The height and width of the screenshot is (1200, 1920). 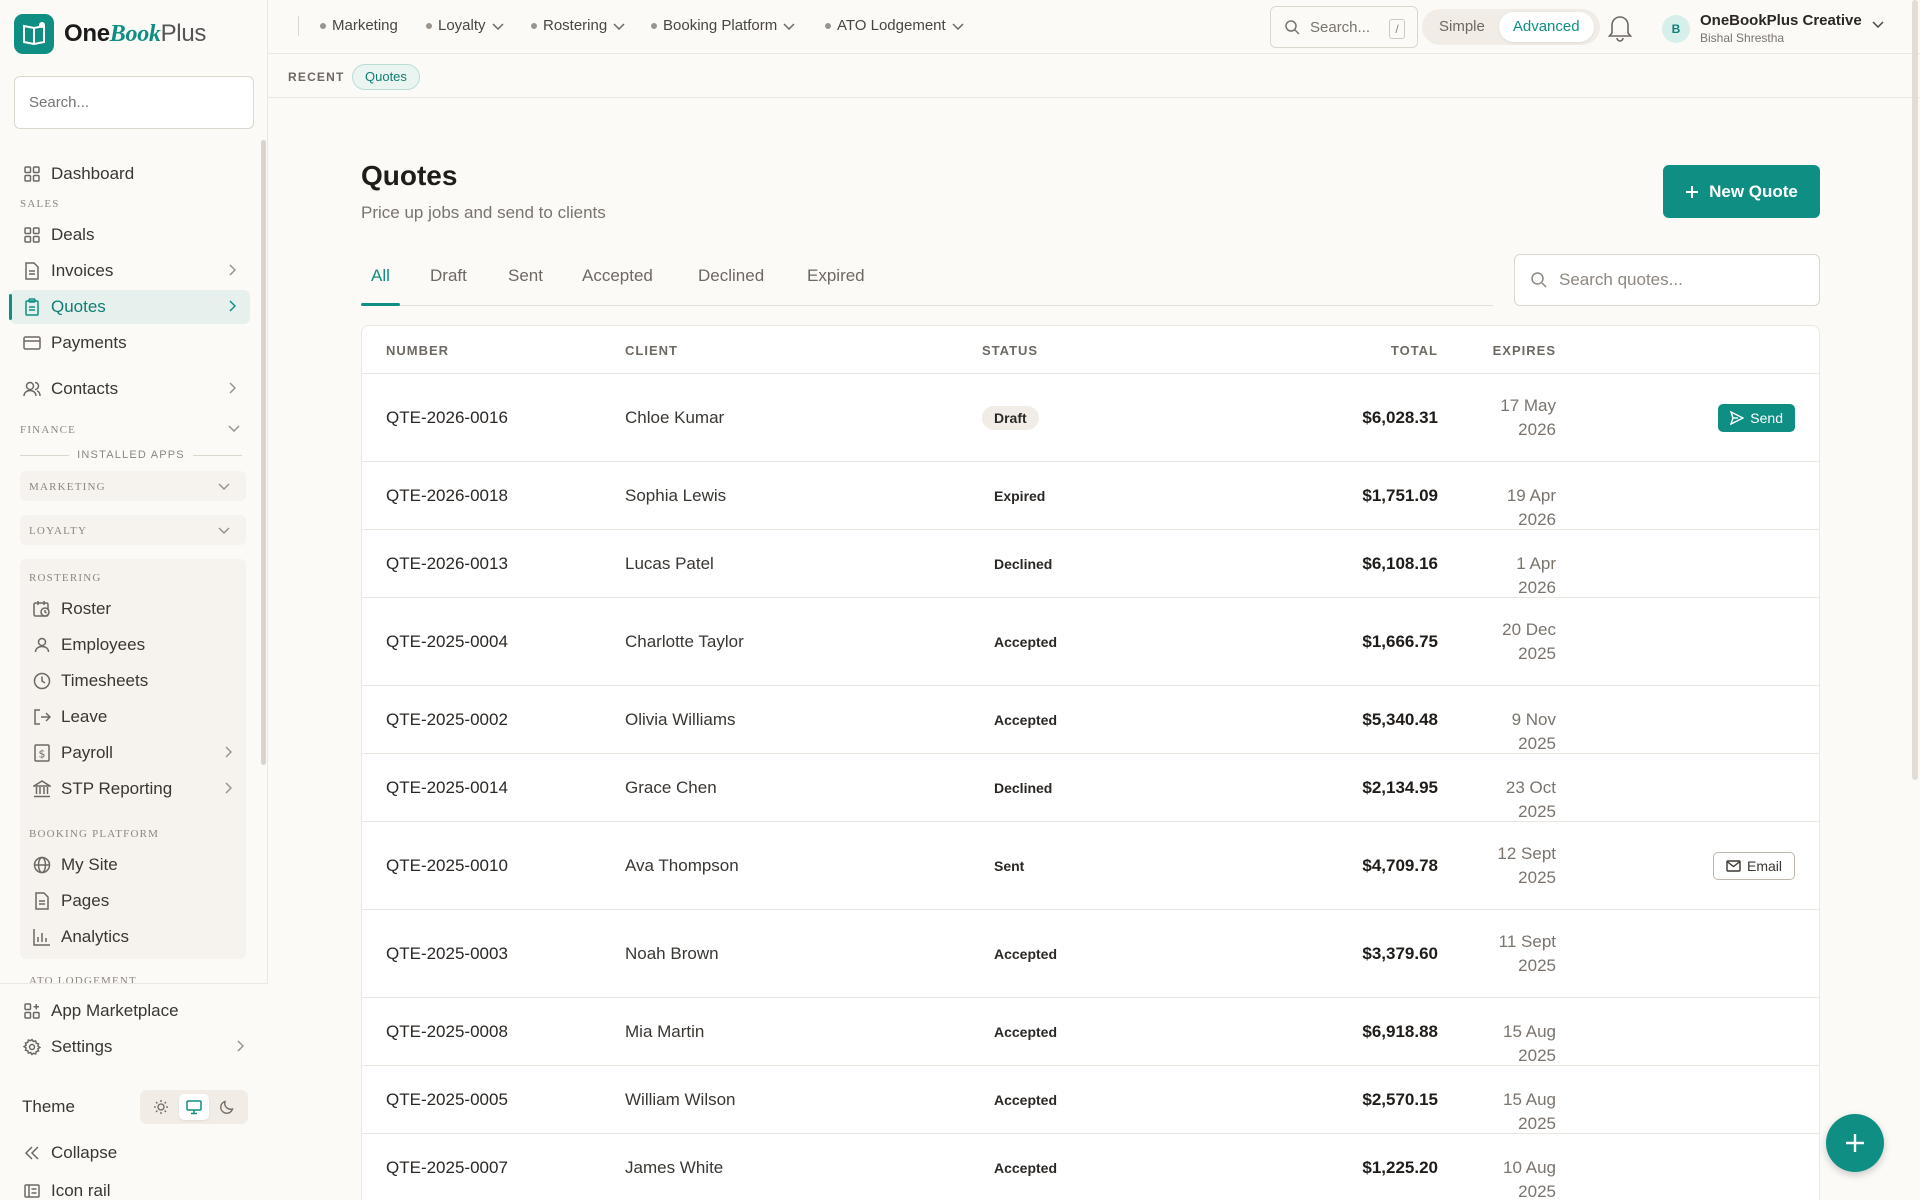 What do you see at coordinates (1620, 27) in the screenshot?
I see `bell-icon` at bounding box center [1620, 27].